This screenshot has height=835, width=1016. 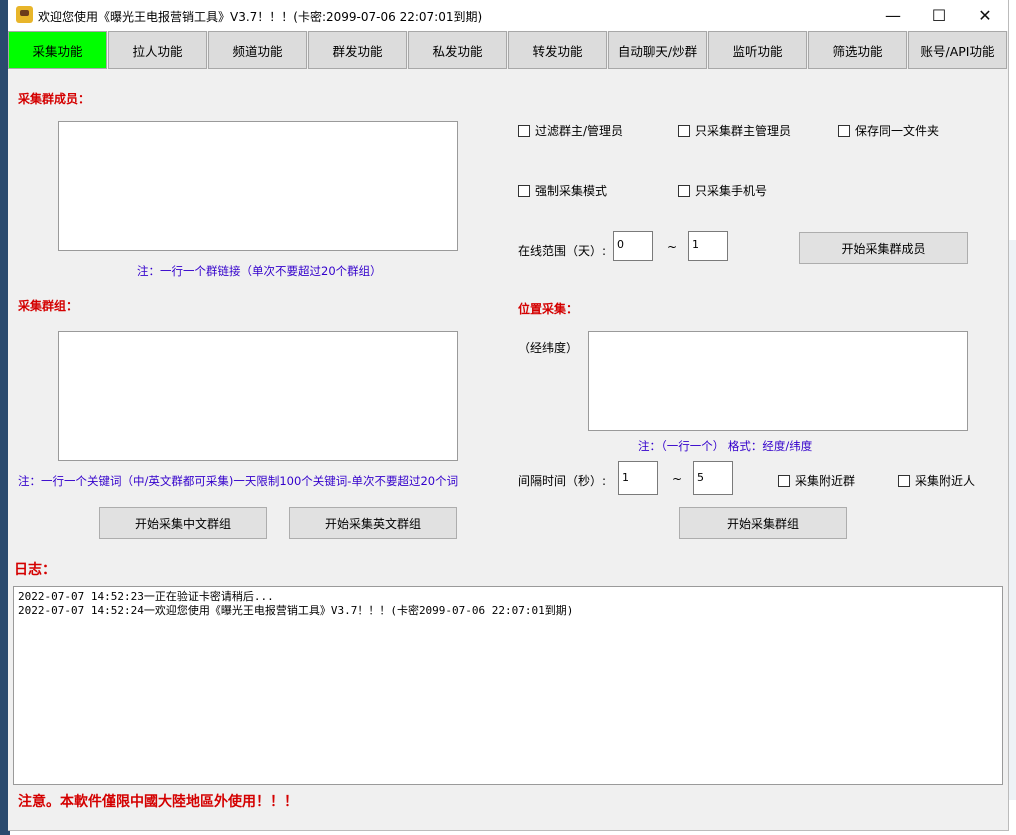 I want to click on tab-filter: 筛选功能, so click(x=857, y=50).